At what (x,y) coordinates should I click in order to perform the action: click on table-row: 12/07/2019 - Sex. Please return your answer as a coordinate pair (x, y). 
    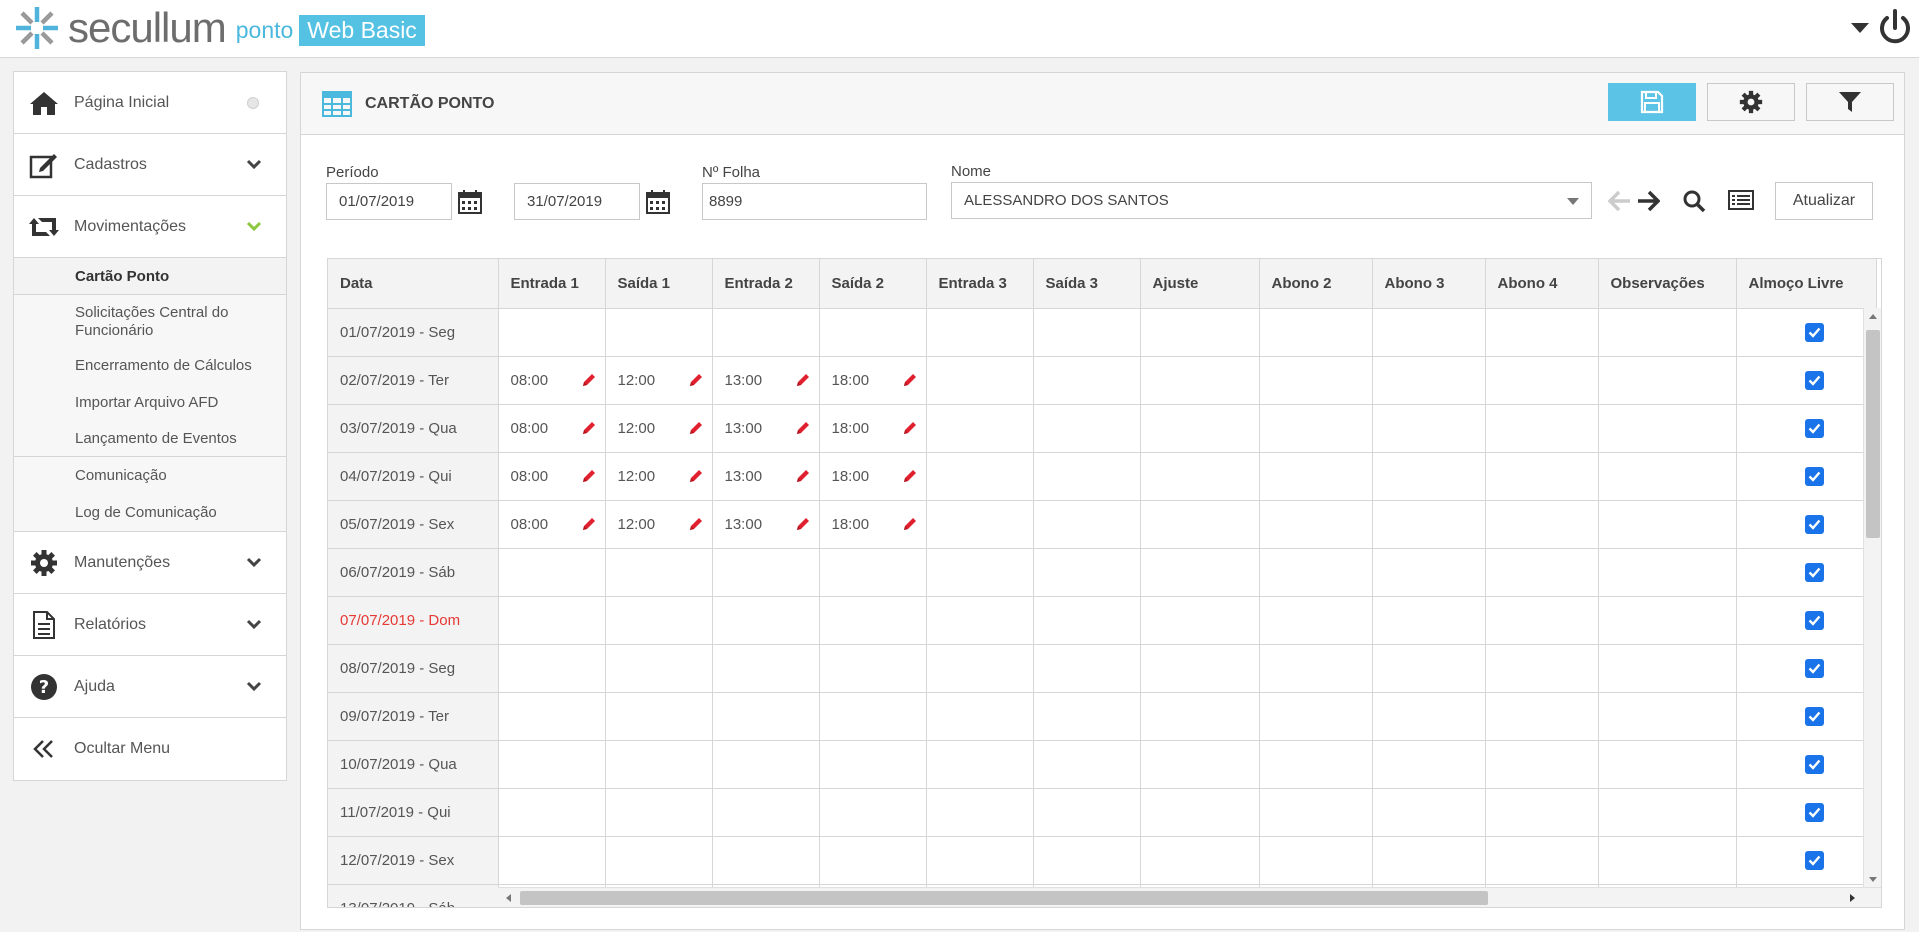
    Looking at the image, I should click on (1102, 860).